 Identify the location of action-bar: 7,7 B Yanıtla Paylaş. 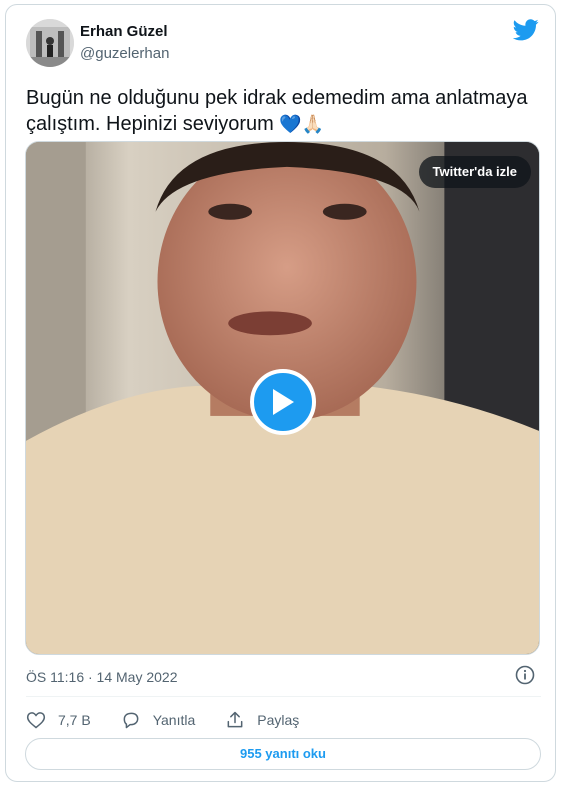
(177, 720).